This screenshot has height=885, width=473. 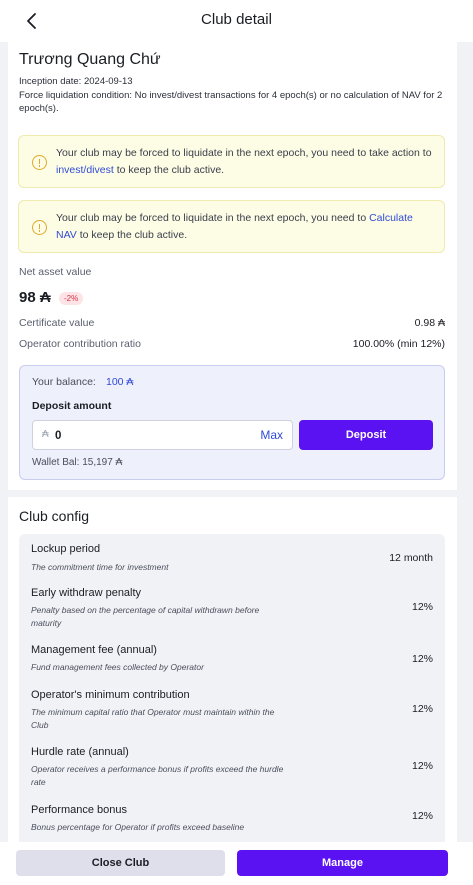 What do you see at coordinates (398, 344) in the screenshot?
I see `operator-ratio-value: 100.00% (min 12%)` at bounding box center [398, 344].